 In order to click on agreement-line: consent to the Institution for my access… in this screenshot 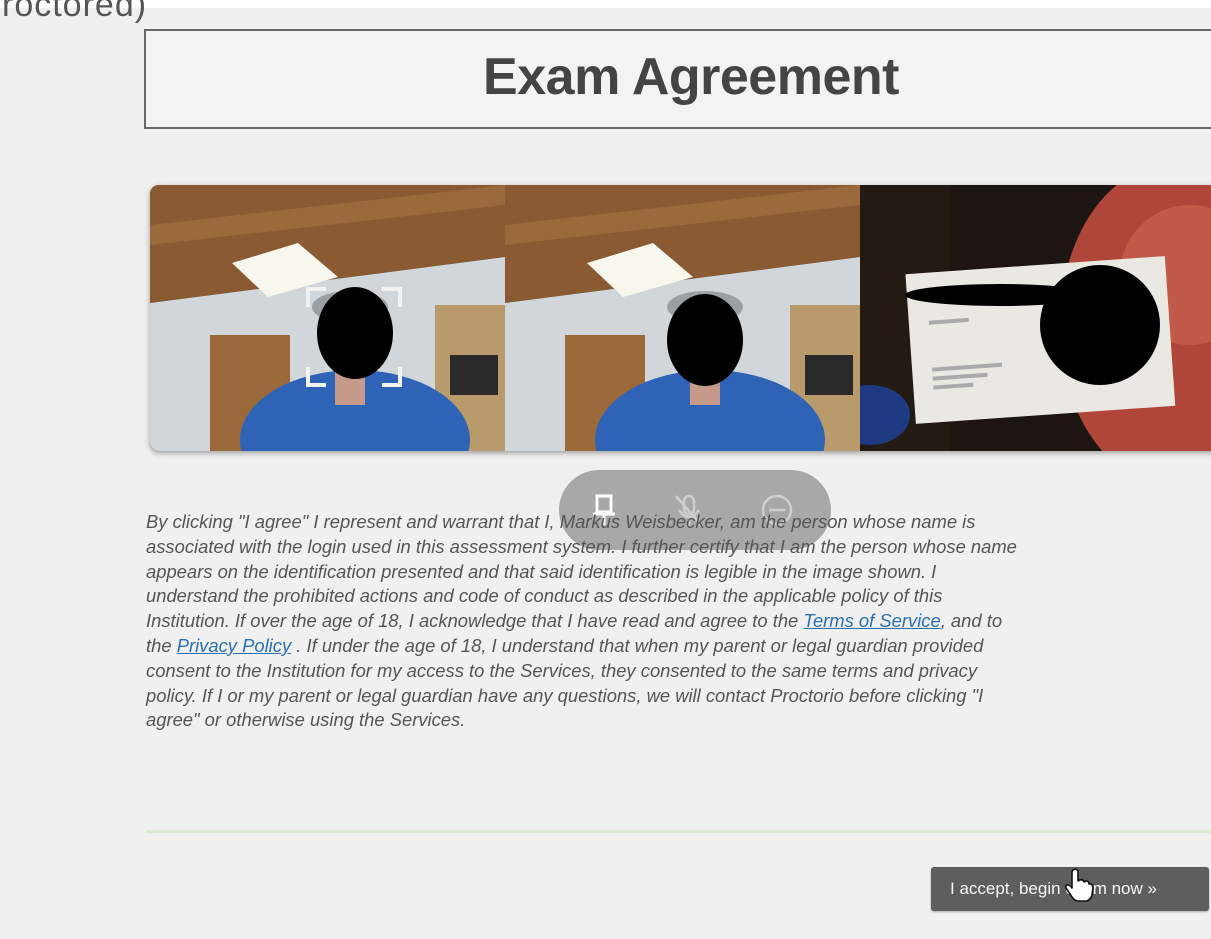, I will do `click(562, 670)`.